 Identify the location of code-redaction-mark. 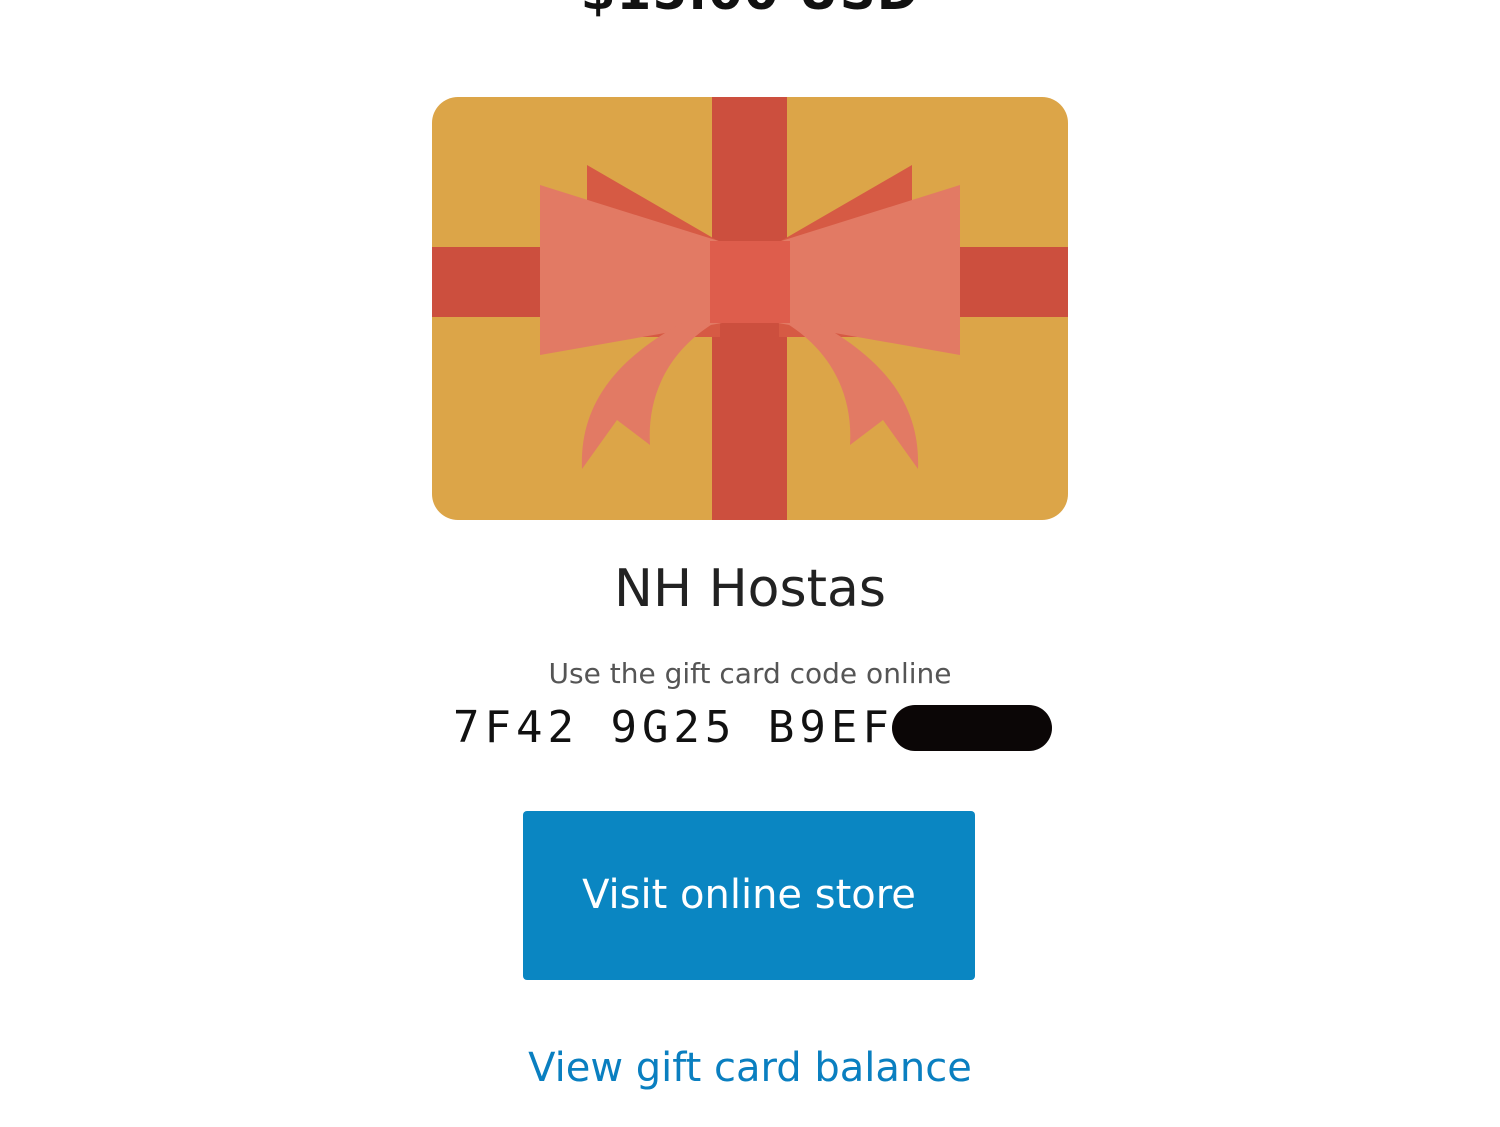
(972, 728).